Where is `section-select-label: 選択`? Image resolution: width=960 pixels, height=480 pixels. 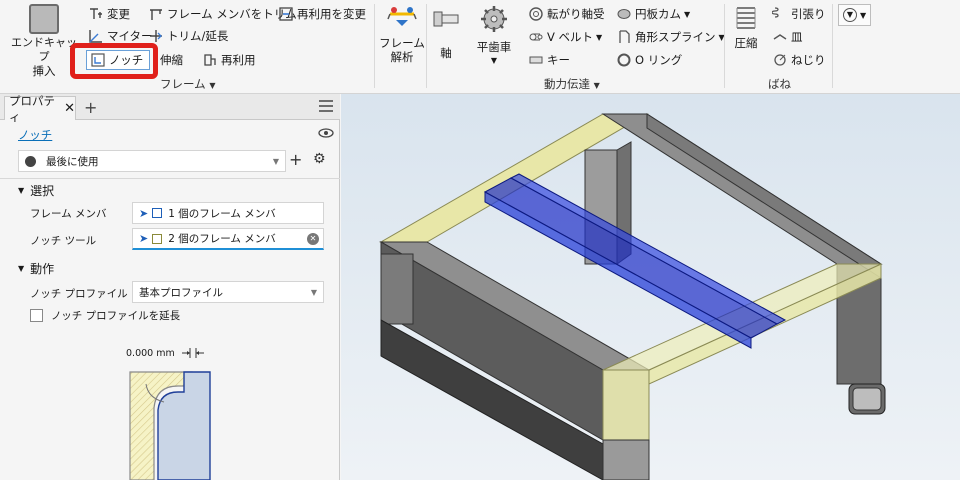
section-select-label: 選択 is located at coordinates (42, 191).